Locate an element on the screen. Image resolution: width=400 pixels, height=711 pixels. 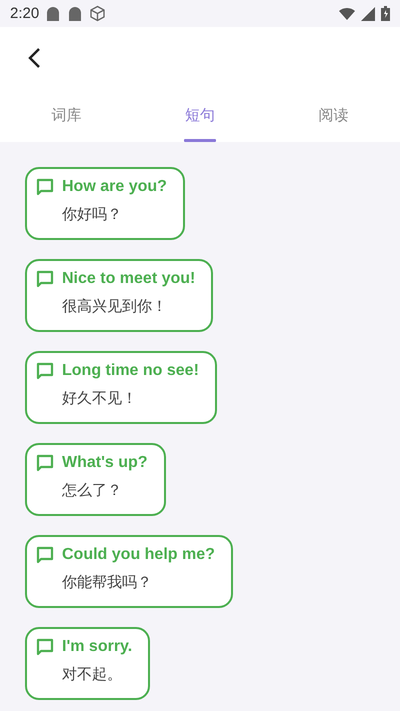
english-phrase: Long time no see! is located at coordinates (130, 371).